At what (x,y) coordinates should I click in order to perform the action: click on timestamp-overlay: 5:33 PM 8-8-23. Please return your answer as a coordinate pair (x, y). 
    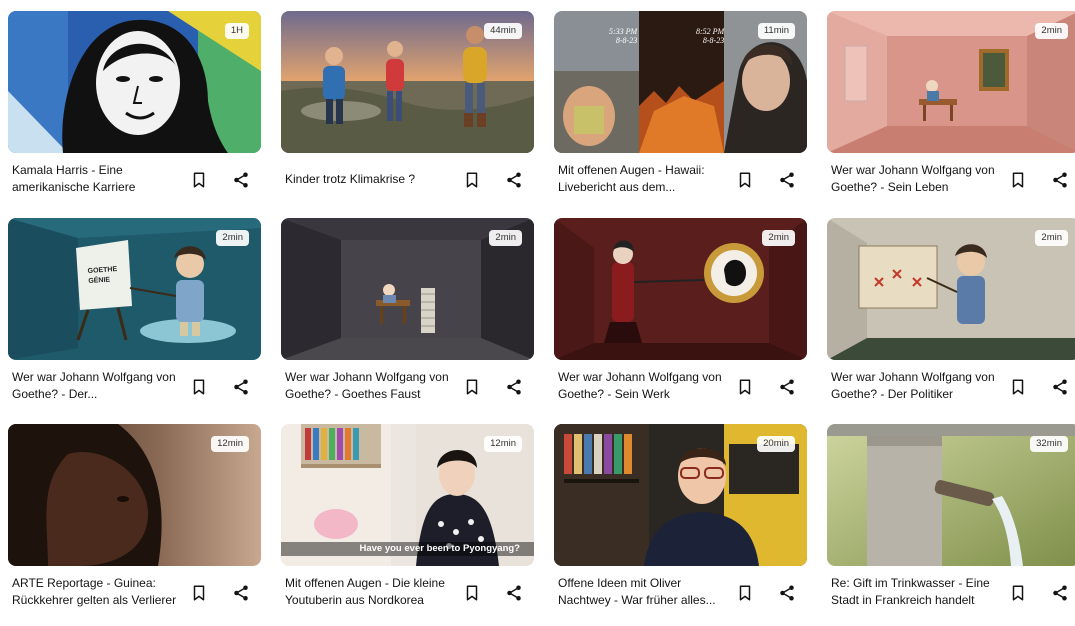
    Looking at the image, I should click on (623, 36).